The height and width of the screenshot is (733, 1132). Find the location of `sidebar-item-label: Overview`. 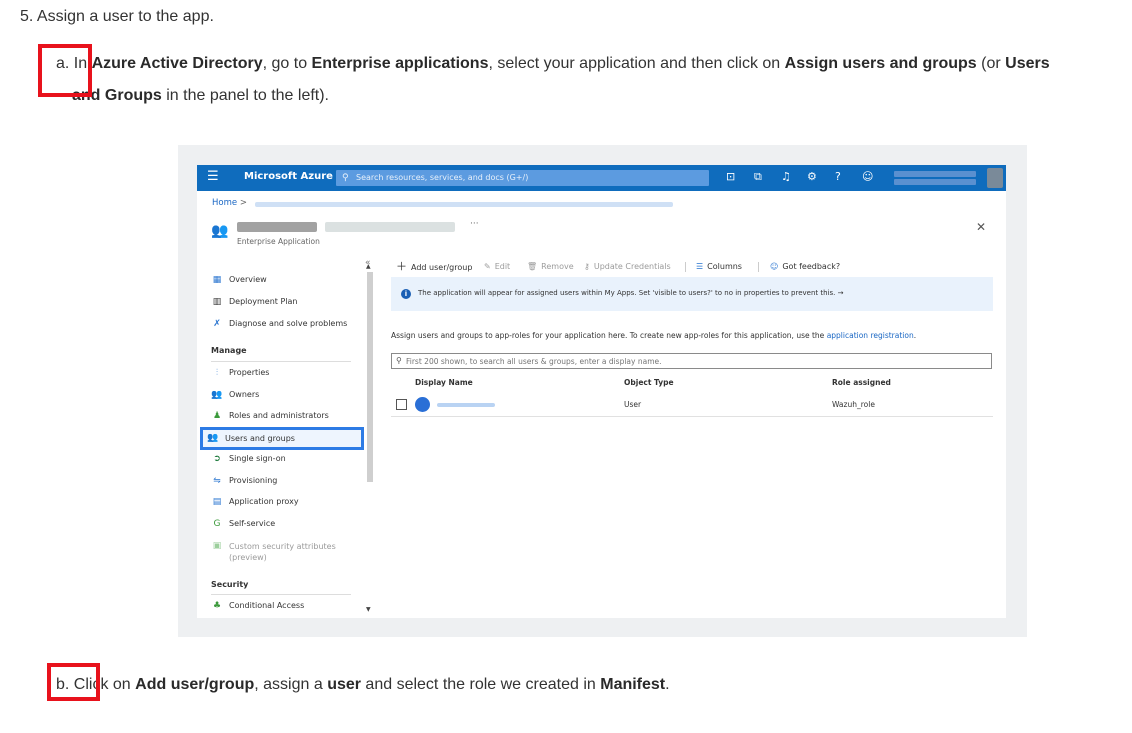

sidebar-item-label: Overview is located at coordinates (248, 279).